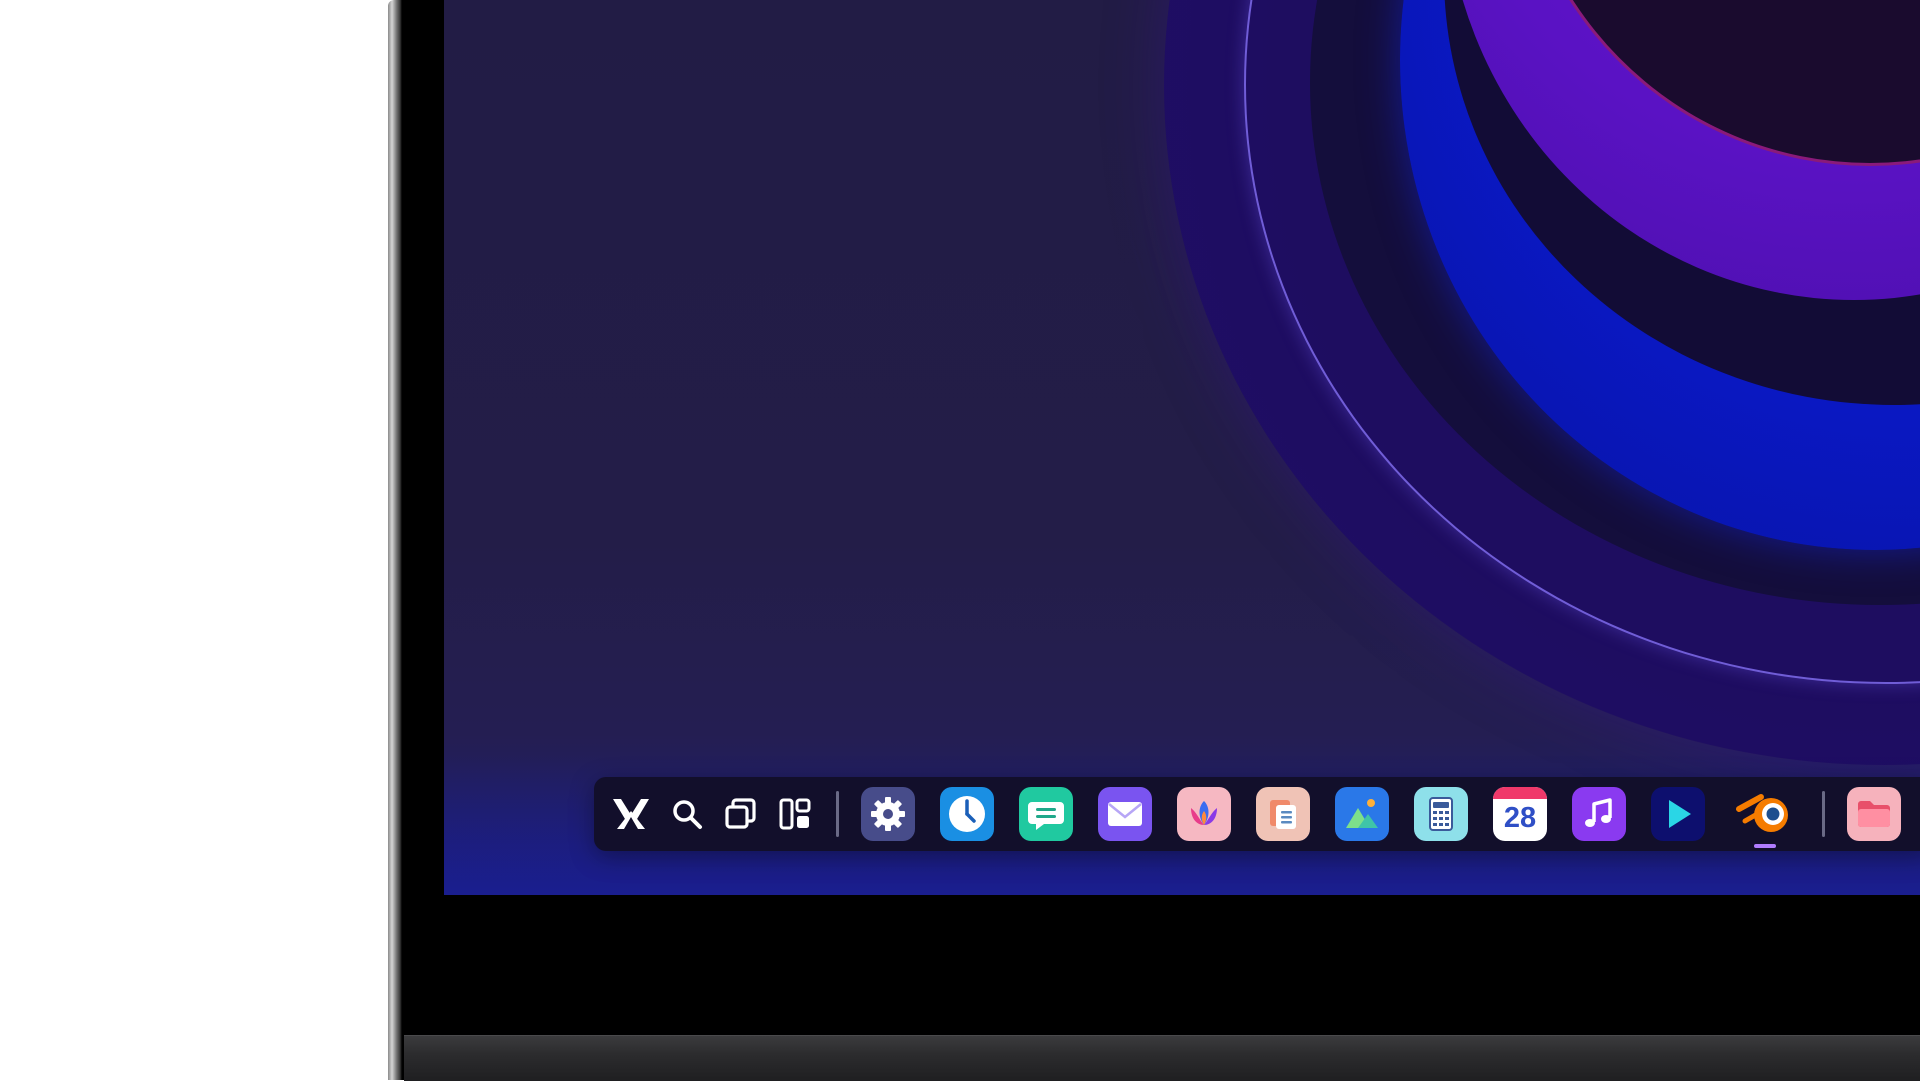 The height and width of the screenshot is (1081, 1920). I want to click on app-files, so click(1874, 814).